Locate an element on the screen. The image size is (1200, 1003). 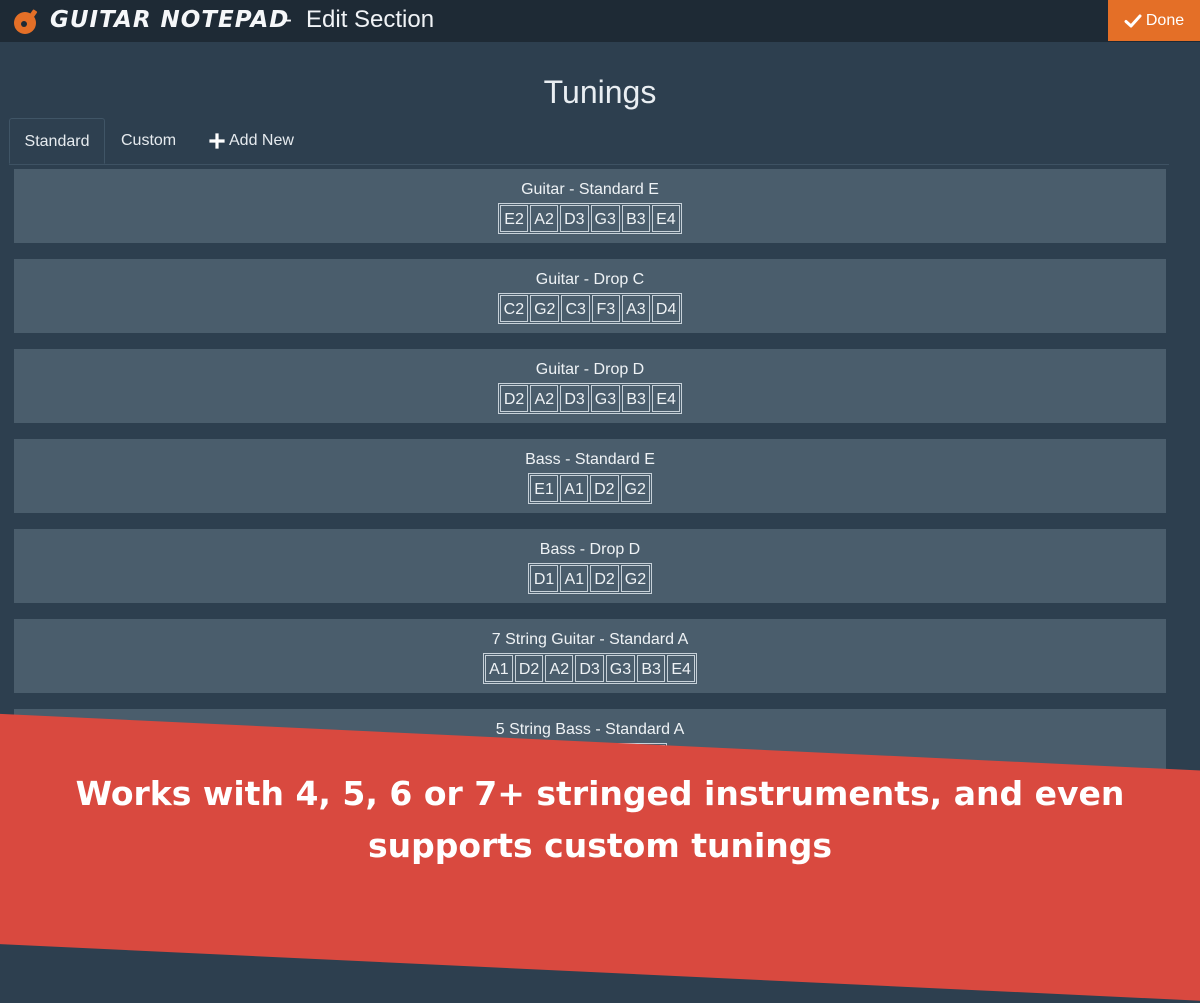
note-box: C3 is located at coordinates (575, 308).